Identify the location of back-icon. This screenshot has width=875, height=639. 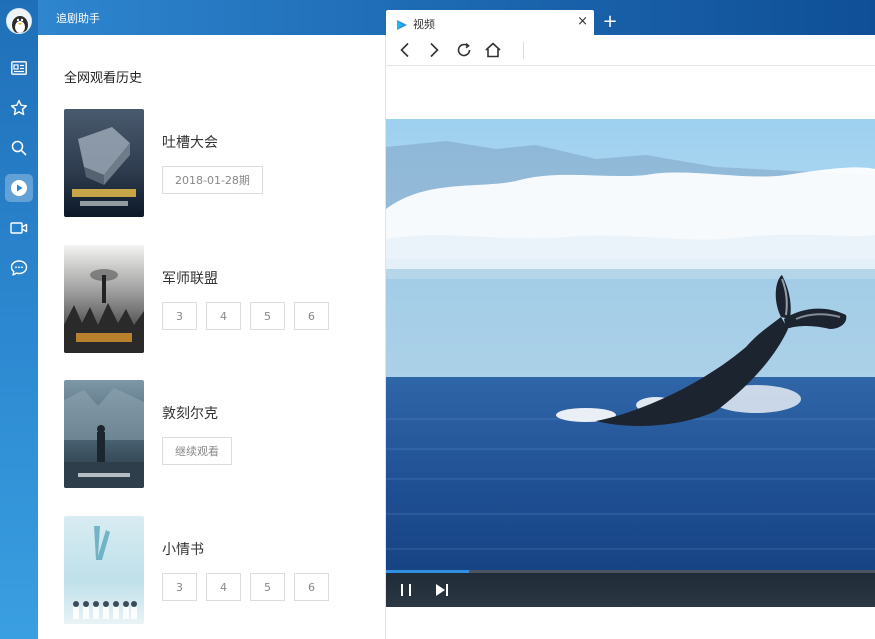
(404, 50).